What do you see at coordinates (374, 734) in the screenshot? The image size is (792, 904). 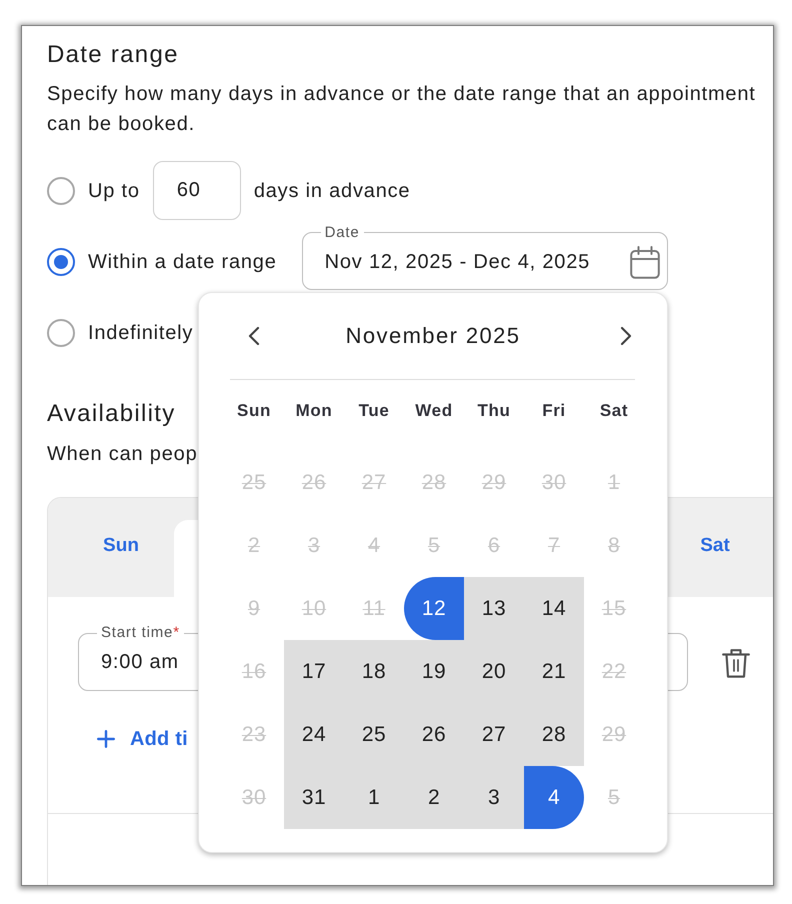 I see `calendar-day: 25` at bounding box center [374, 734].